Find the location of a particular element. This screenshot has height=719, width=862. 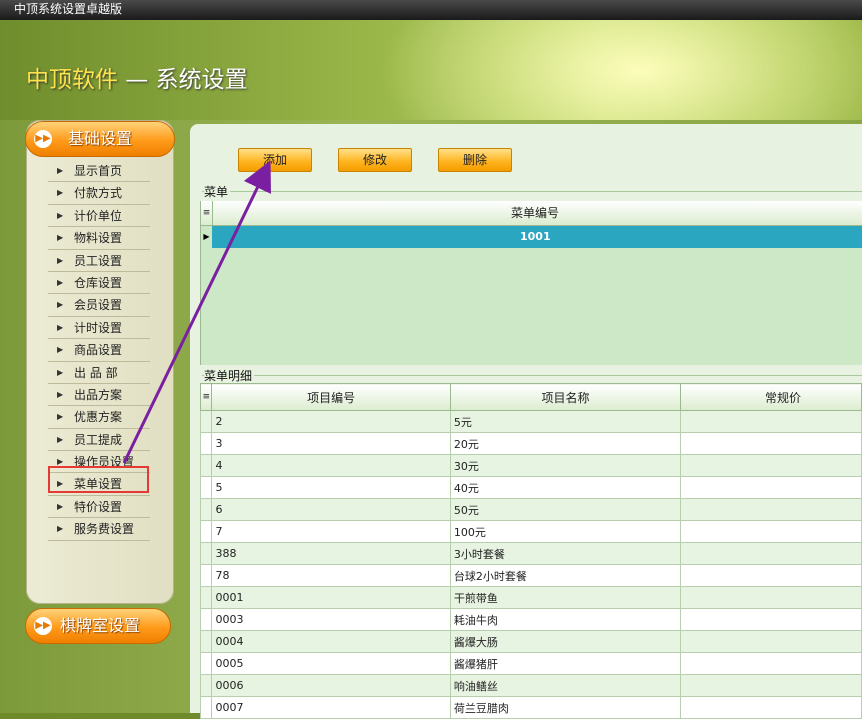

sidebar-item: ▶ 会员设置 is located at coordinates (99, 305).